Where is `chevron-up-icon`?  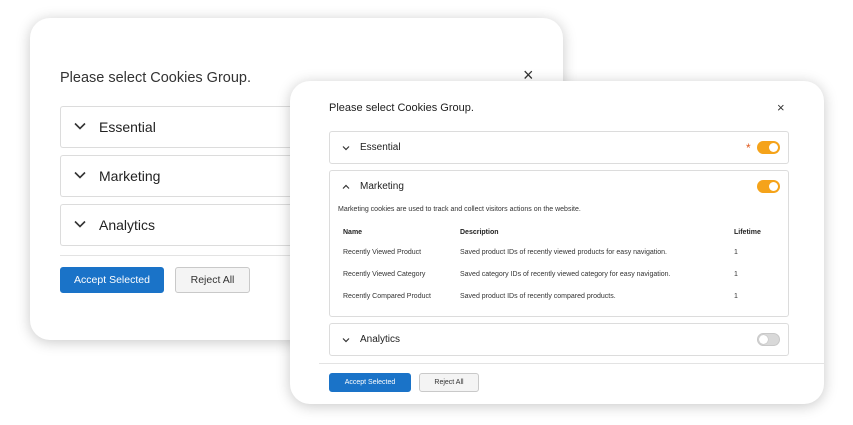 chevron-up-icon is located at coordinates (346, 186).